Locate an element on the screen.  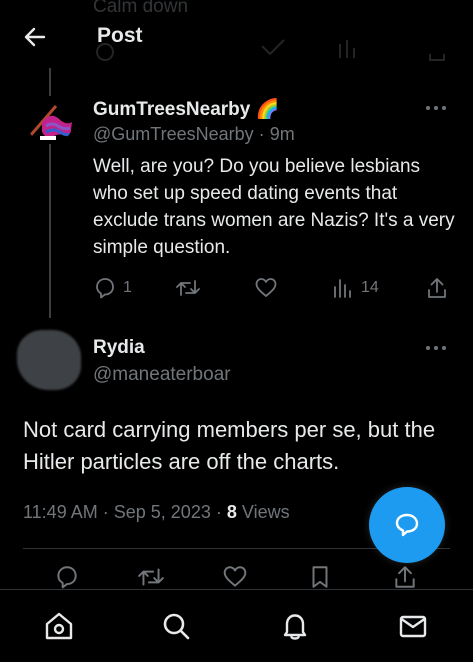
handle-line: @GumTreesNearby · 9m is located at coordinates (194, 134).